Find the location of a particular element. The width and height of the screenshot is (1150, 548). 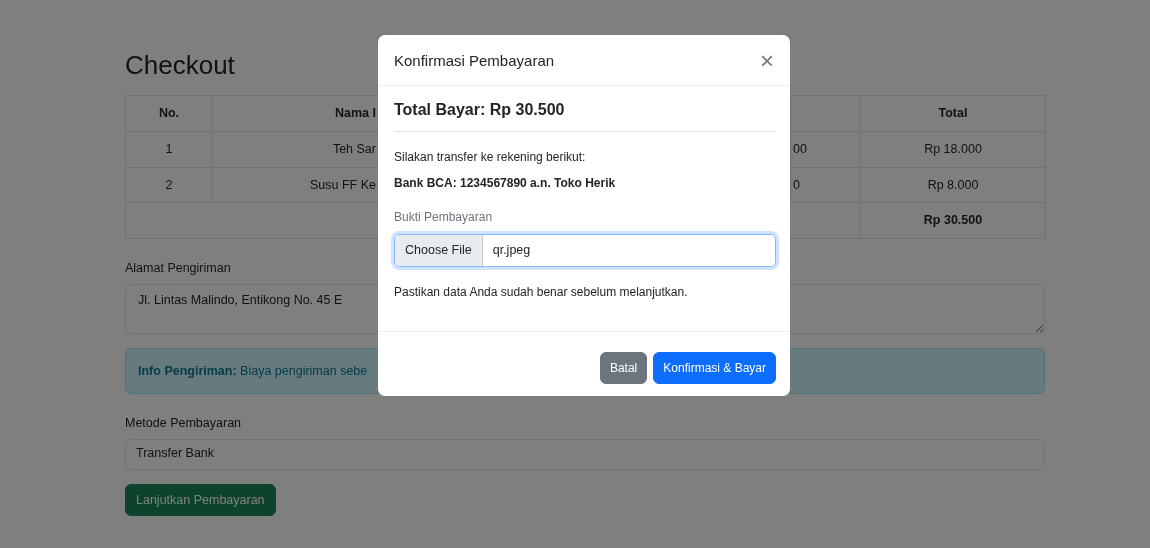

total-payment-text: Total Bayar: Rp 30.500 is located at coordinates (480, 110).